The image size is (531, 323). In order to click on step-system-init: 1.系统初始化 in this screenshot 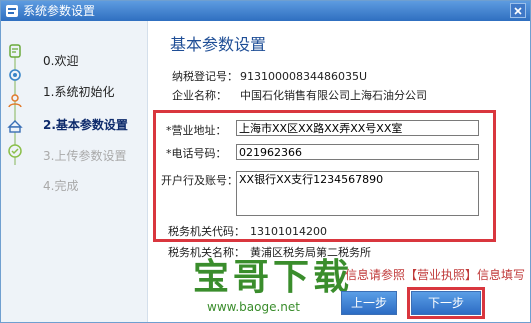, I will do `click(78, 92)`.